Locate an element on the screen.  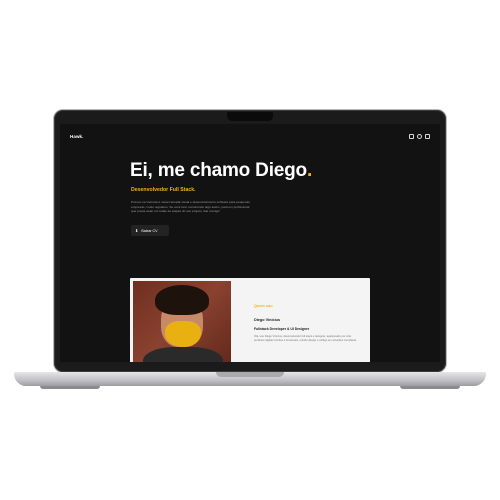
photo-mask is located at coordinates (183, 334).